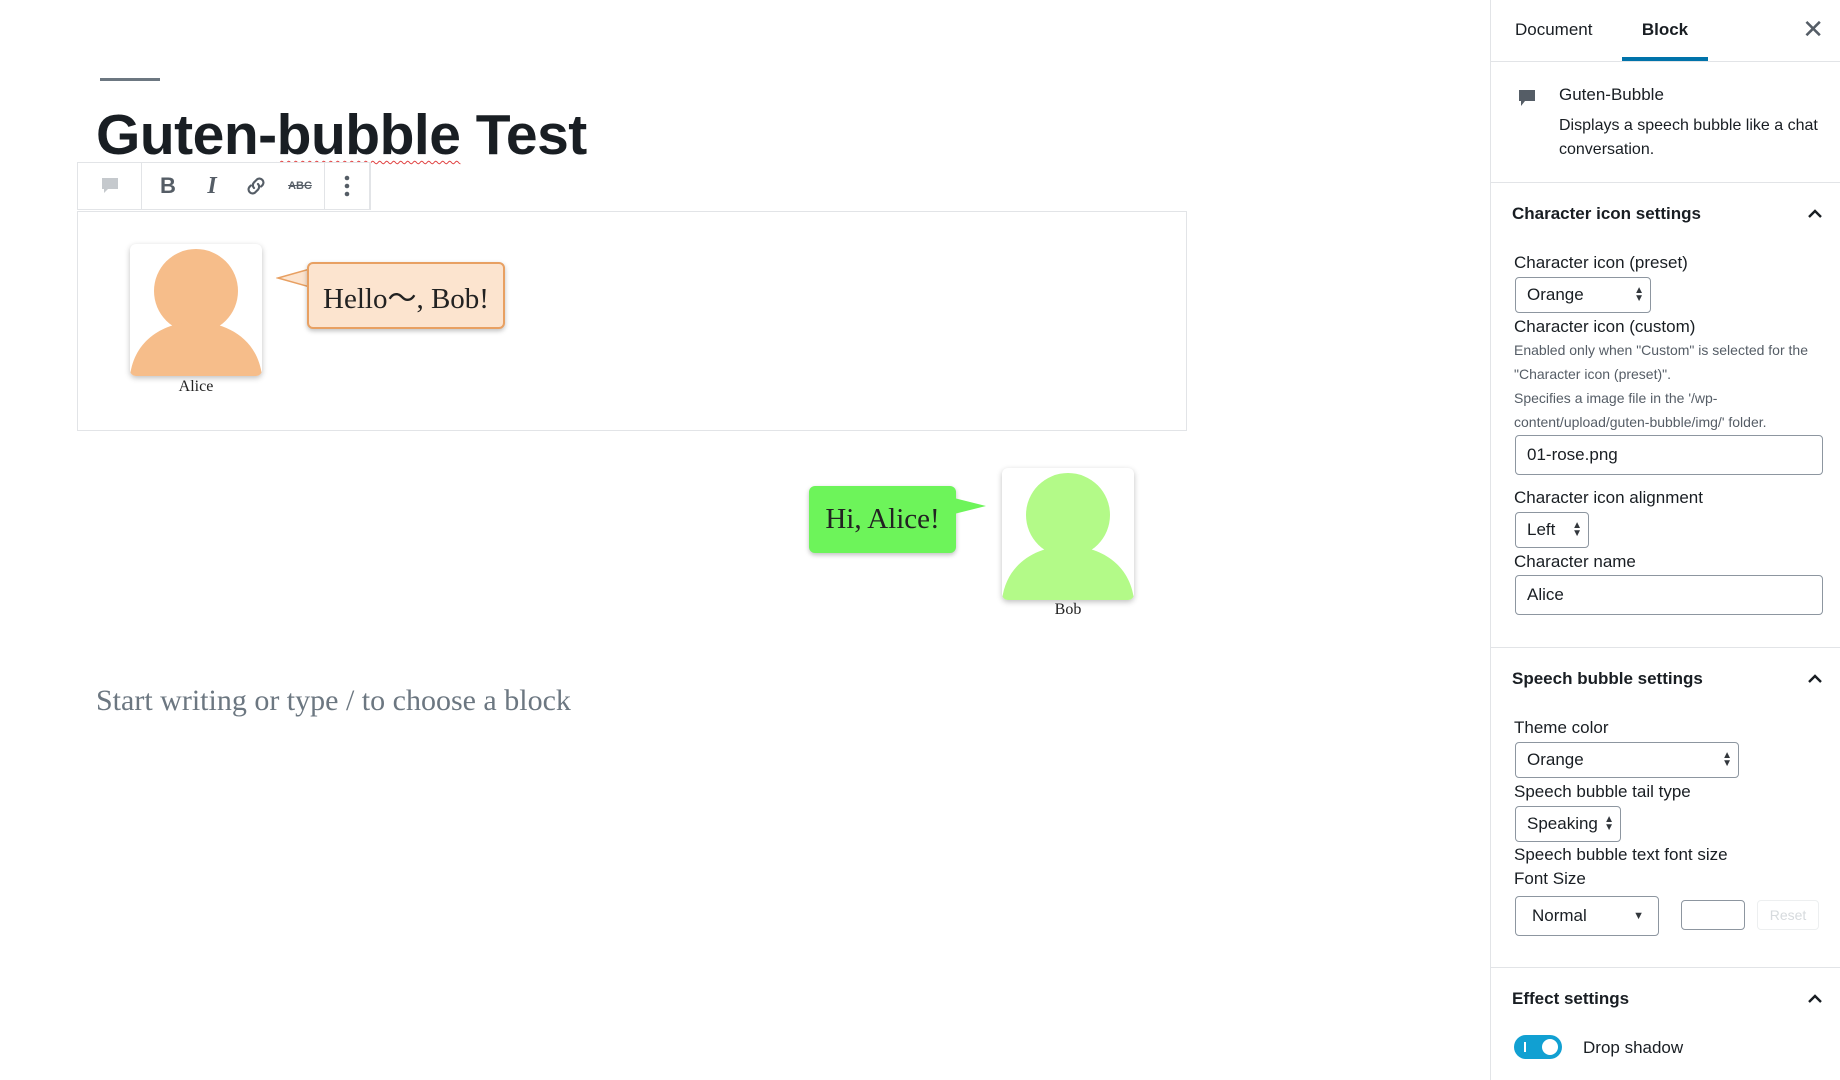 The image size is (1840, 1080). What do you see at coordinates (1608, 497) in the screenshot?
I see `label-character-alignment: Character icon alignment` at bounding box center [1608, 497].